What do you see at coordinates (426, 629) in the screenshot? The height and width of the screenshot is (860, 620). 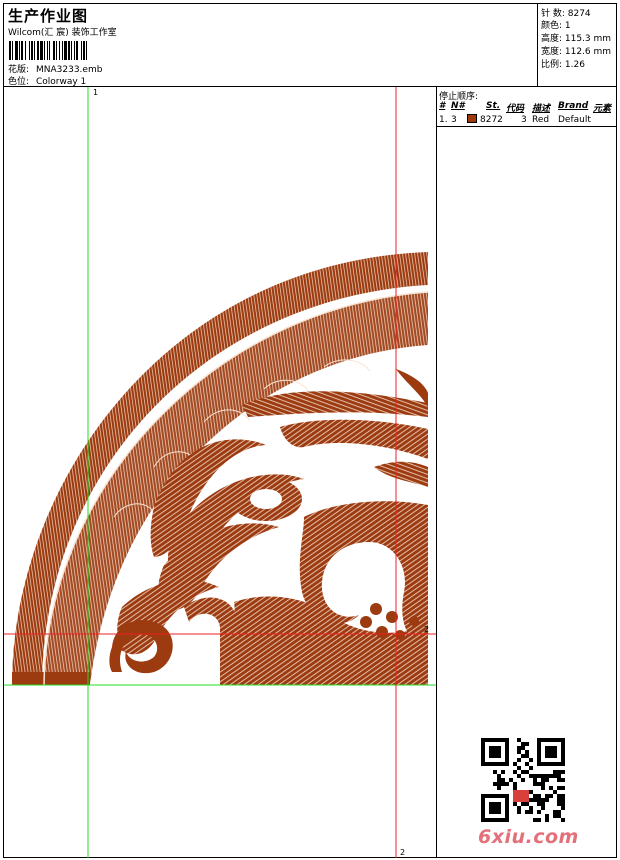 I see `guide-label-2-right: 2` at bounding box center [426, 629].